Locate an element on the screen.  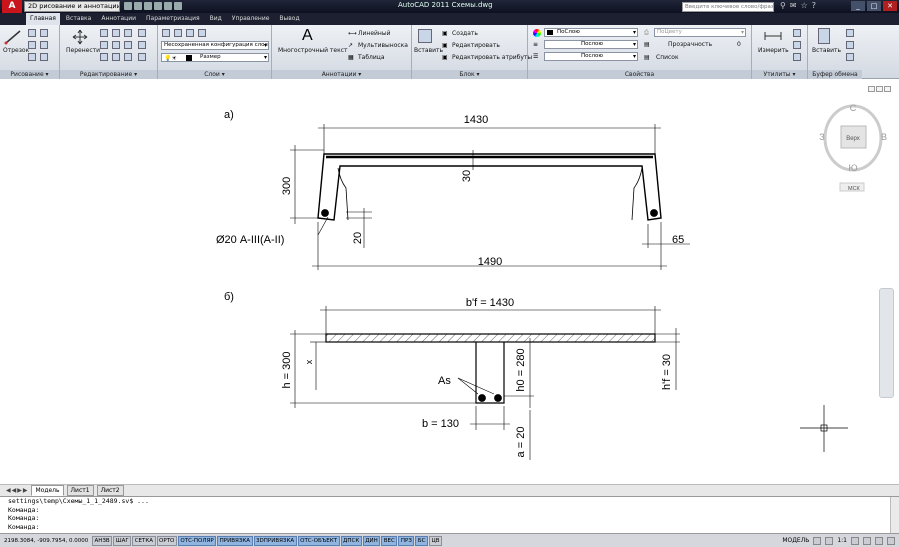
status-toggle-0: АНЗВ is located at coordinates (102, 540).